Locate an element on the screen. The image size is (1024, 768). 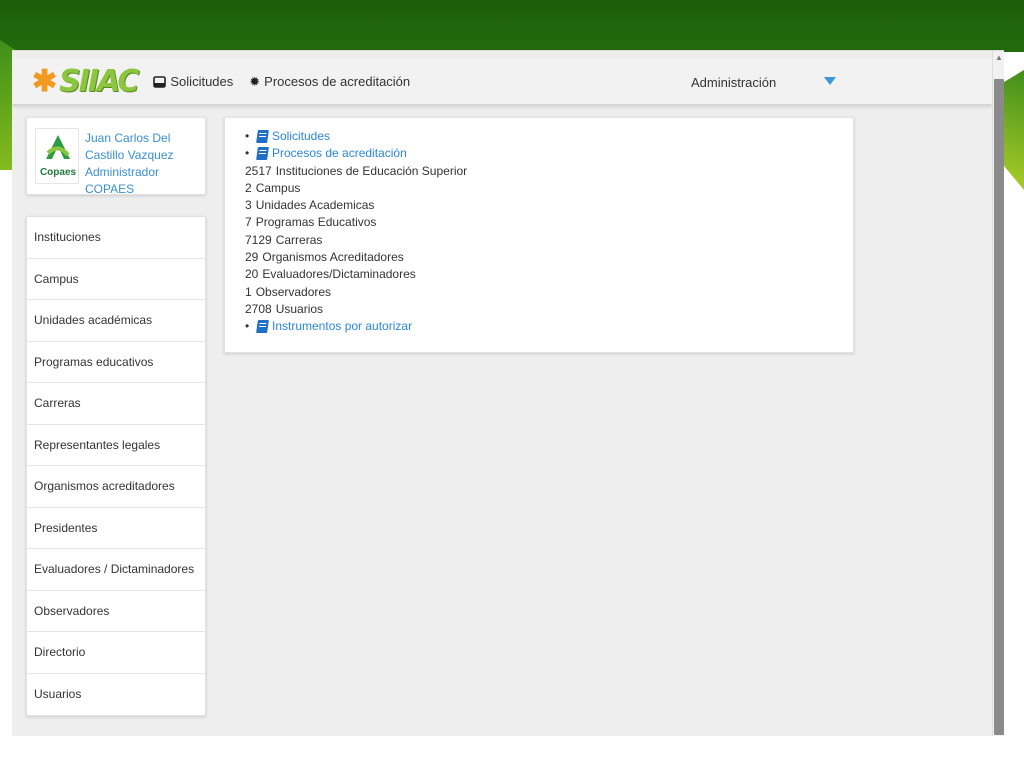
vertical-scrollbar: ▲ is located at coordinates (998, 393).